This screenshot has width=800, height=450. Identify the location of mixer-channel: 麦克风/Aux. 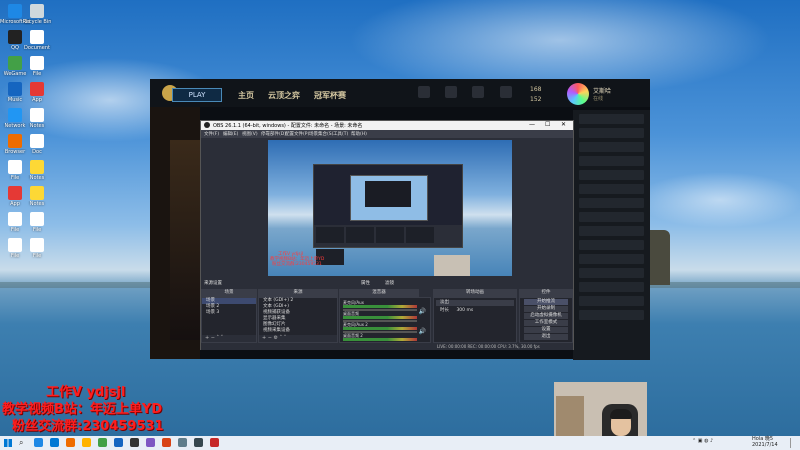
(380, 305).